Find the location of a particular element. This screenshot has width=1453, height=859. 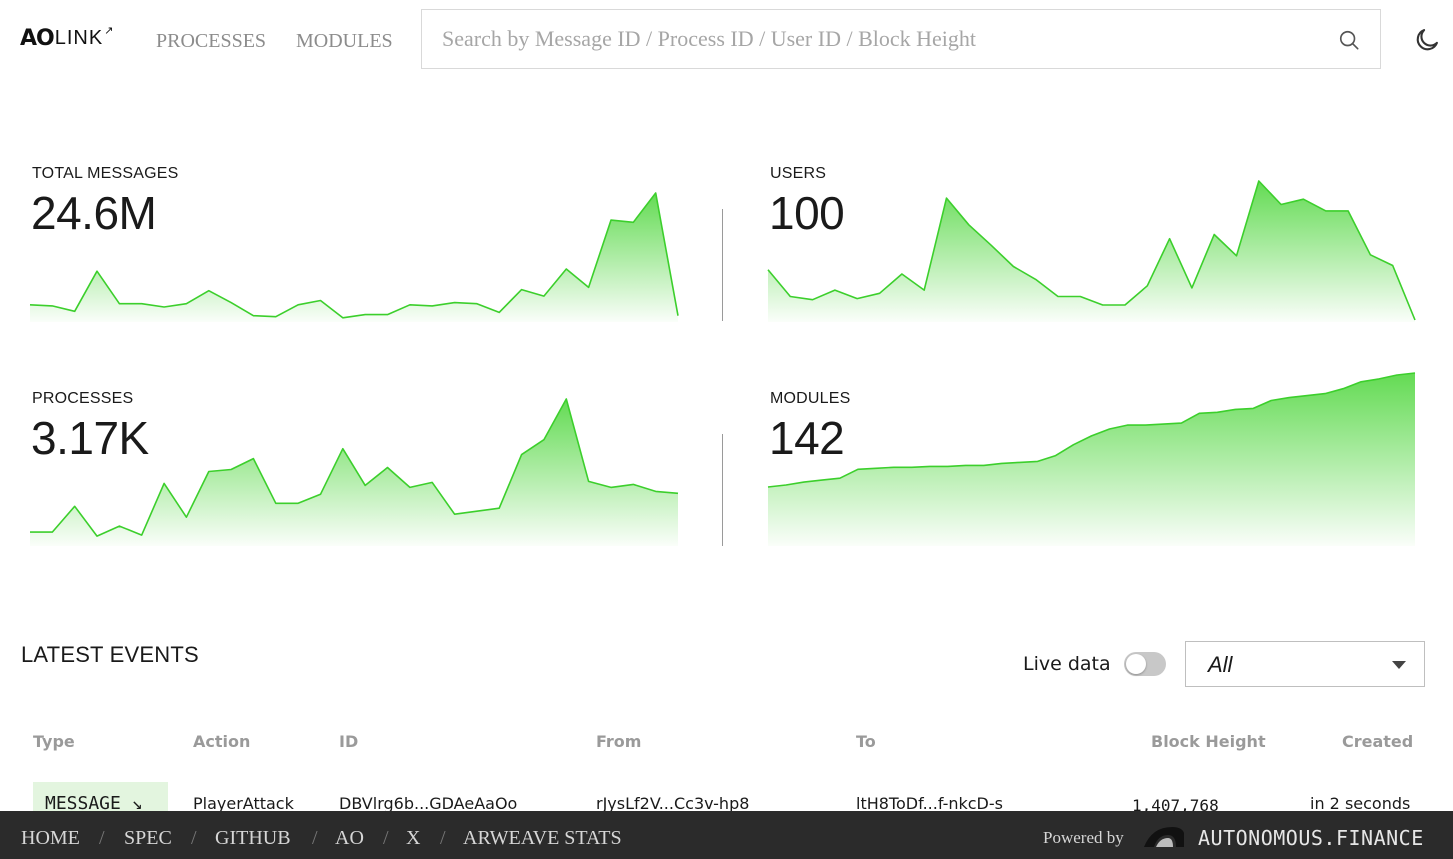

modules-area is located at coordinates (1091, 459).